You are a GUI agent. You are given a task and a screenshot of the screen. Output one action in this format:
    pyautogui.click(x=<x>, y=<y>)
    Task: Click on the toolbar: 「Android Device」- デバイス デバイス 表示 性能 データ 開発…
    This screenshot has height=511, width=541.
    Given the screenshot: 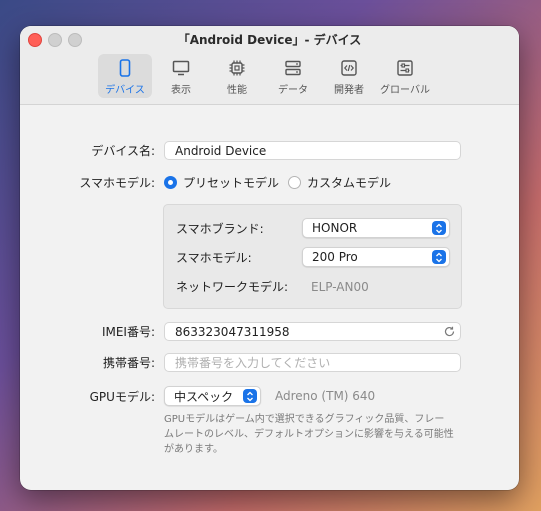 What is the action you would take?
    pyautogui.click(x=269, y=65)
    